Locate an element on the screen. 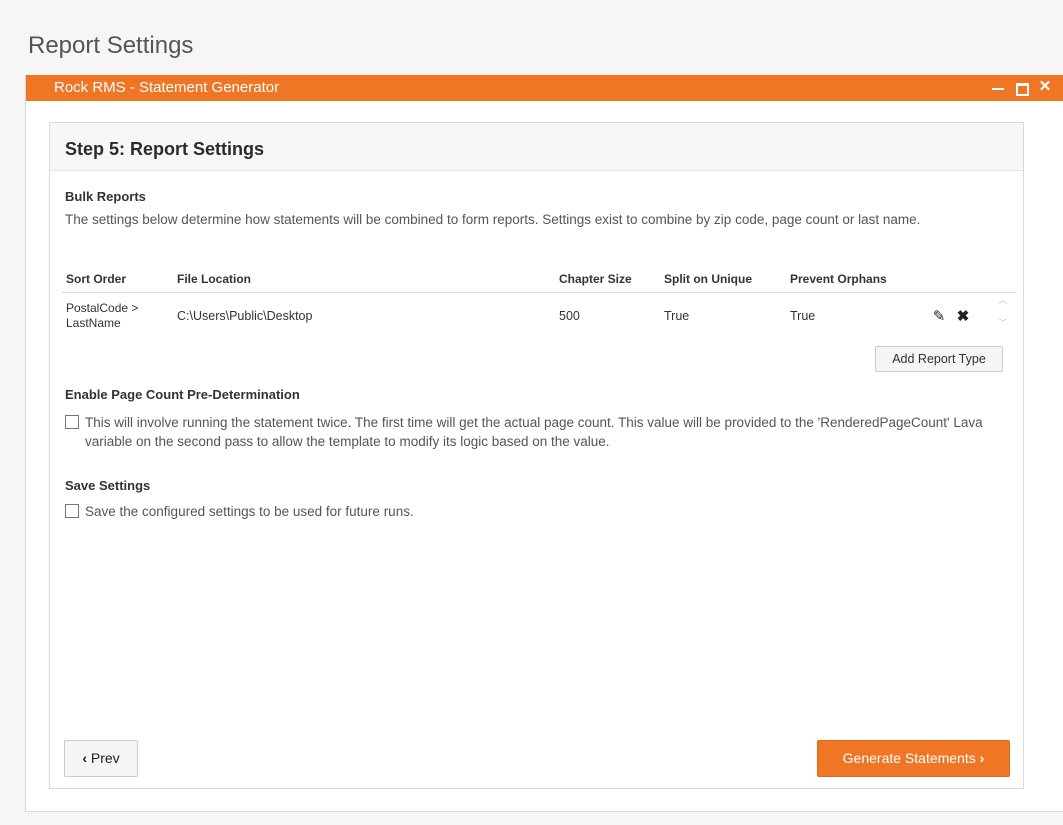 The image size is (1063, 825). column-header-prevent-orphans: Prevent Orphans is located at coordinates (856, 279).